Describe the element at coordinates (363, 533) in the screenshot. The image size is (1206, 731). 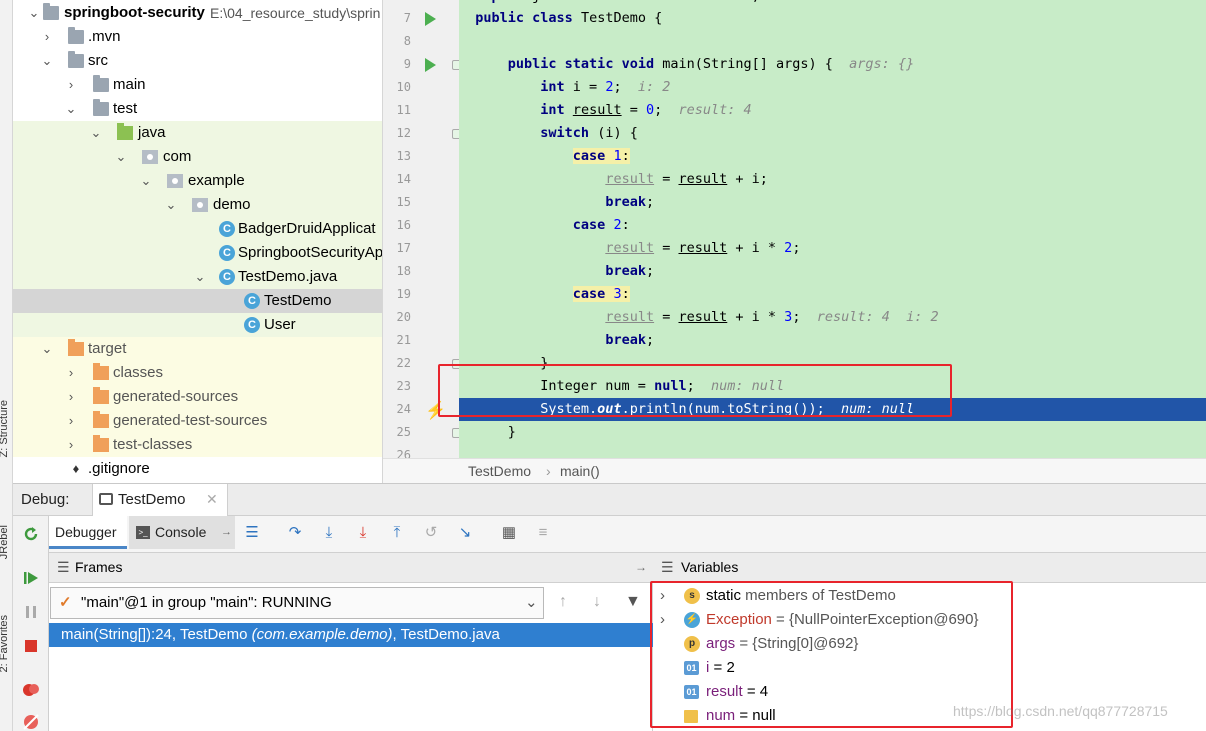
I see `force-step-into-icon: ⤓` at that location.